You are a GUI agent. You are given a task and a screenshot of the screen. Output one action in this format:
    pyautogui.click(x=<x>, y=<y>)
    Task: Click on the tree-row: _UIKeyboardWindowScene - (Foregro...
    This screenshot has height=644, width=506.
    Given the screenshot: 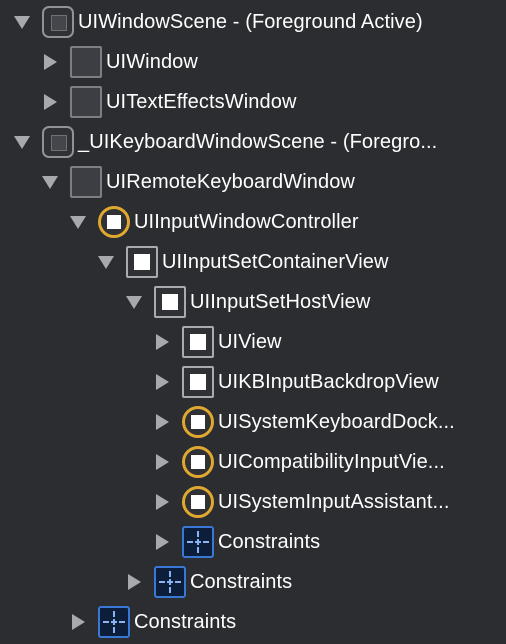 What is the action you would take?
    pyautogui.click(x=253, y=142)
    